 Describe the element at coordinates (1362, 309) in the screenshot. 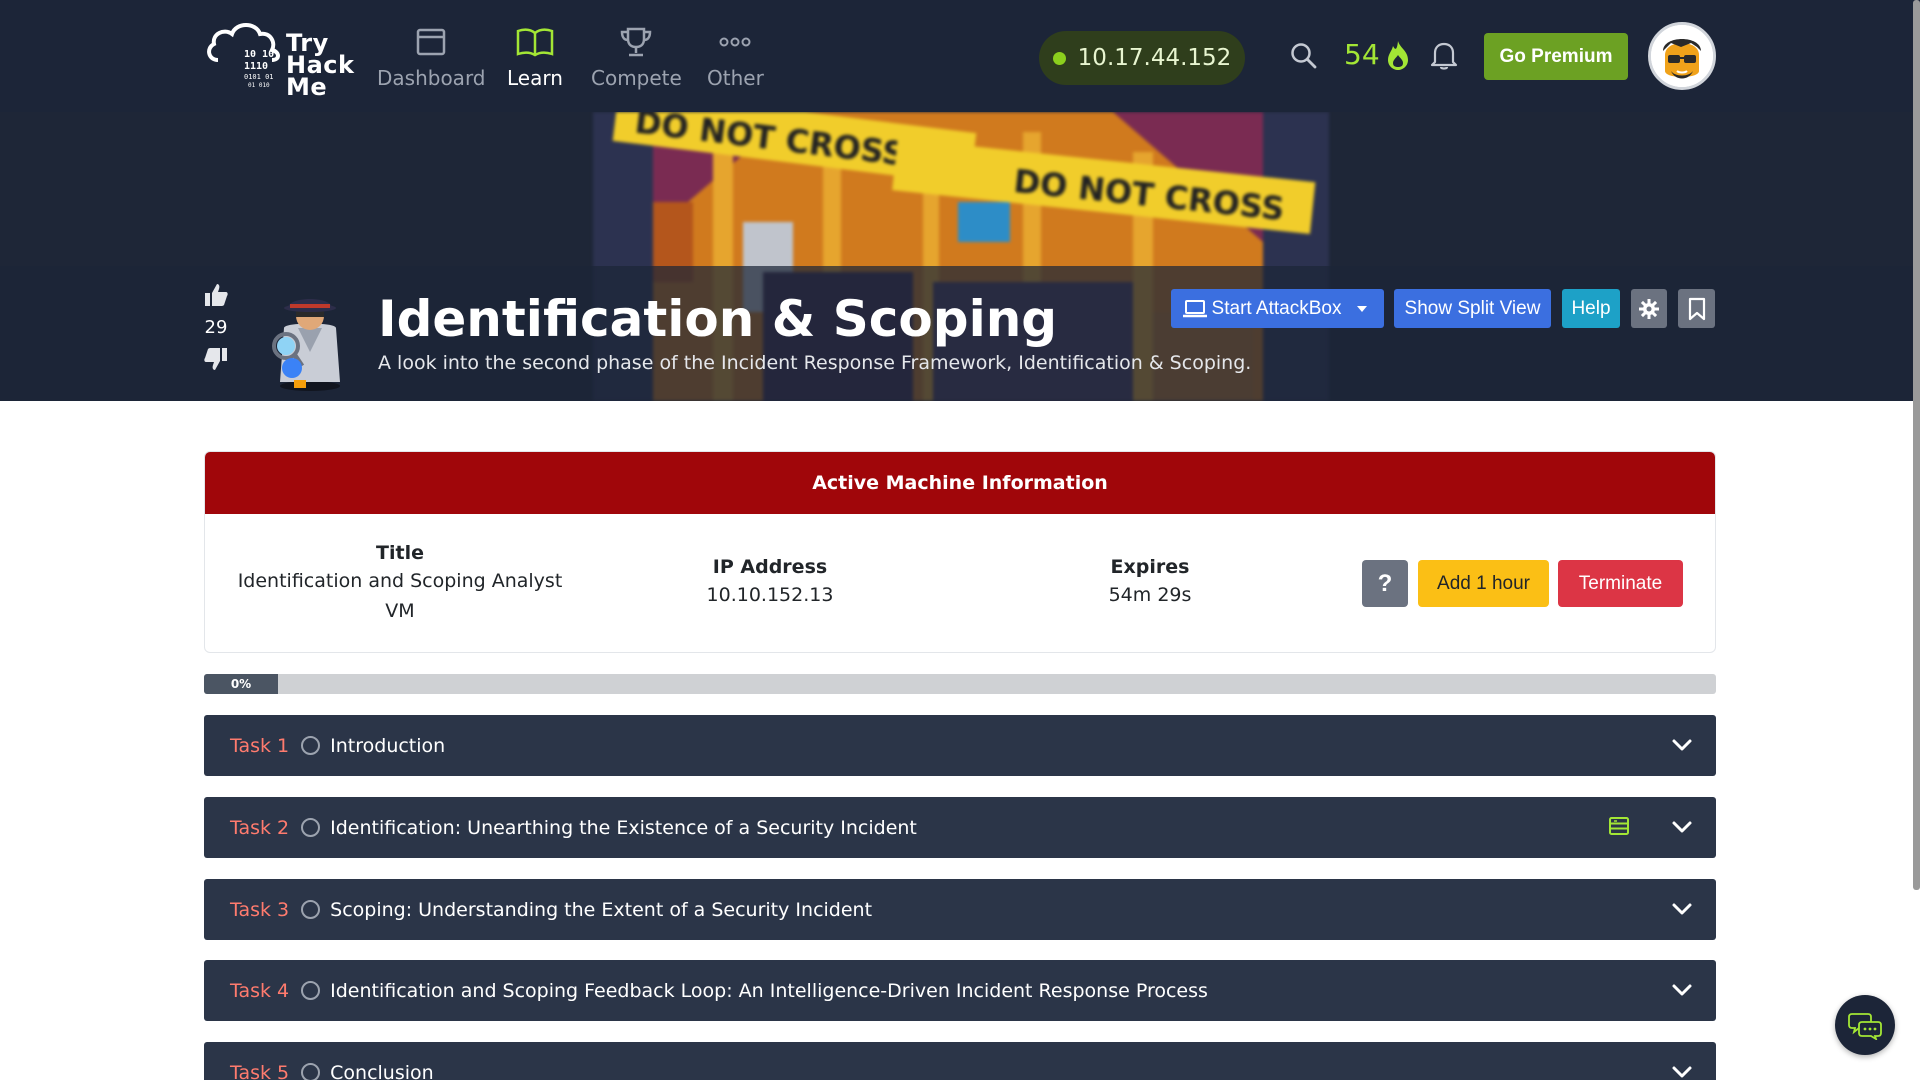

I see `caret-down-icon` at that location.